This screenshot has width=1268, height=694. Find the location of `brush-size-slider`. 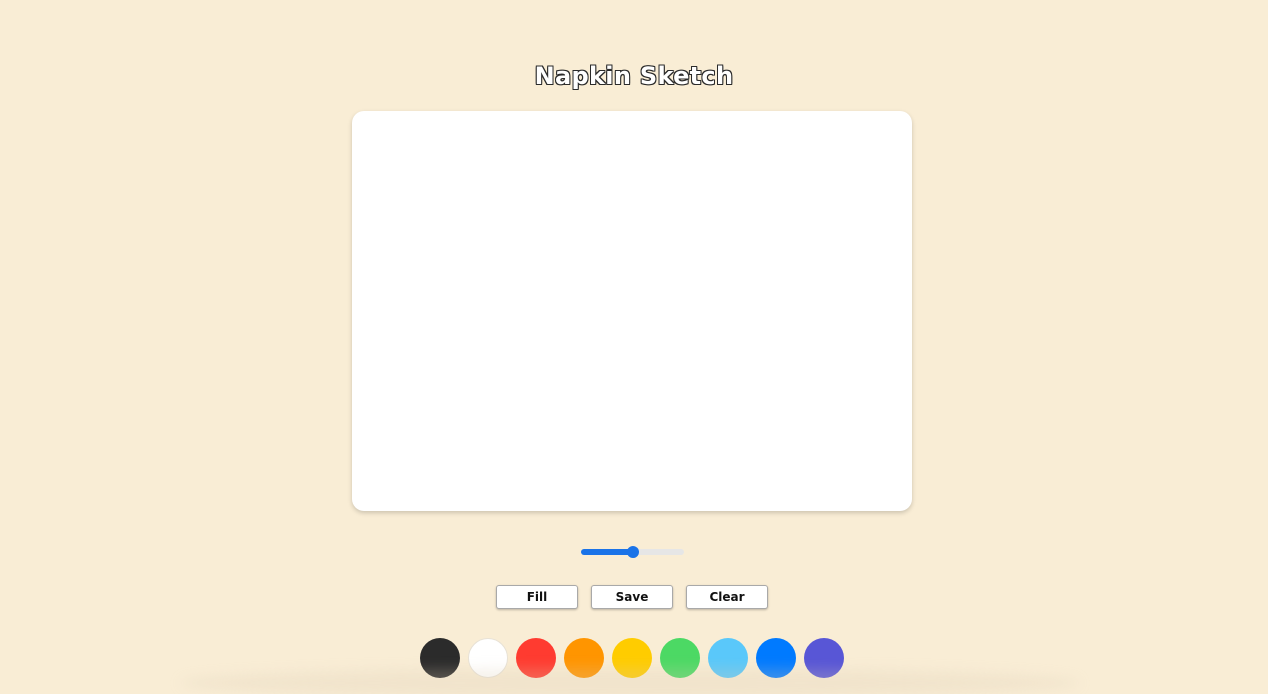

brush-size-slider is located at coordinates (632, 552).